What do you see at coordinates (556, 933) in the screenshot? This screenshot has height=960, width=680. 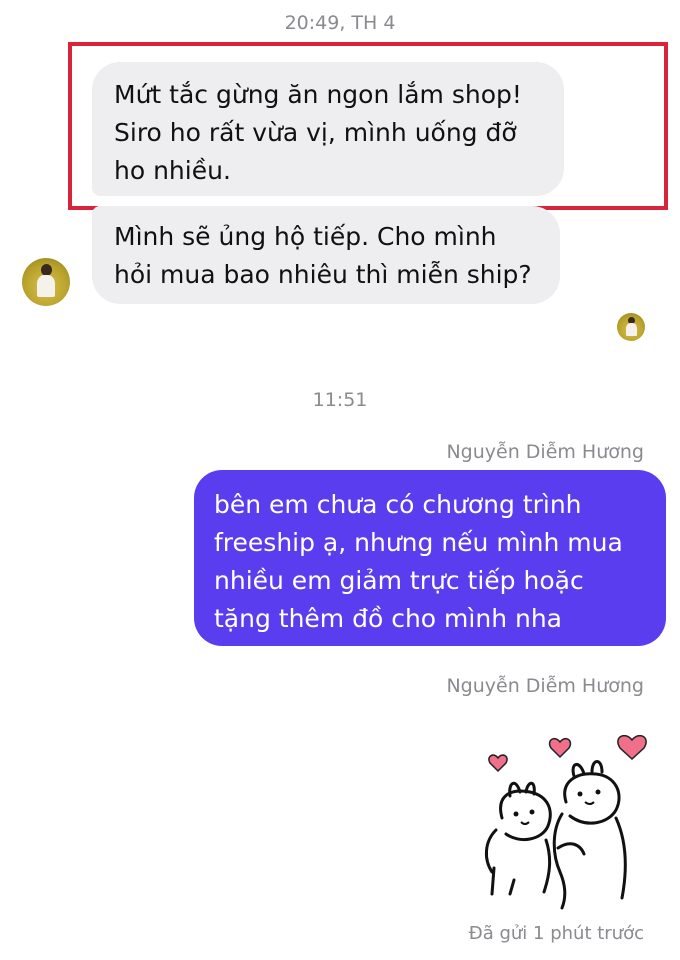 I see `sent-status: Đã gửi 1 phút trước` at bounding box center [556, 933].